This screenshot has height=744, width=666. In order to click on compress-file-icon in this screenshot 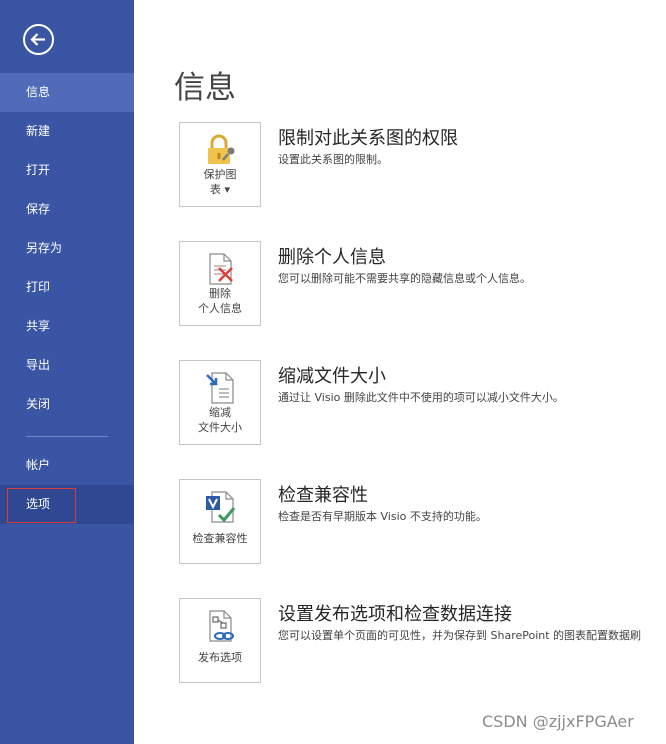, I will do `click(220, 388)`.